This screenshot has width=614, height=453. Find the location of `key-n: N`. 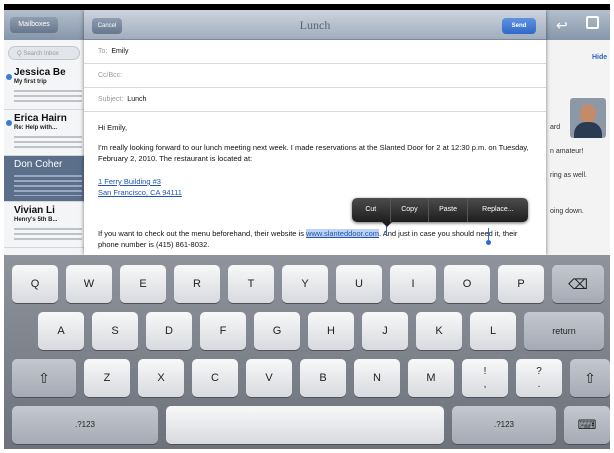

key-n: N is located at coordinates (377, 378).